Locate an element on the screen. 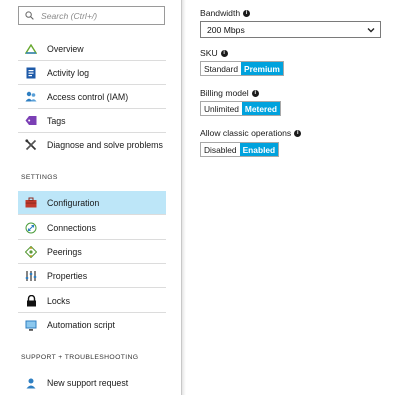 This screenshot has height=395, width=400. sidebar-item-activity-log: Activity log is located at coordinates (92, 73).